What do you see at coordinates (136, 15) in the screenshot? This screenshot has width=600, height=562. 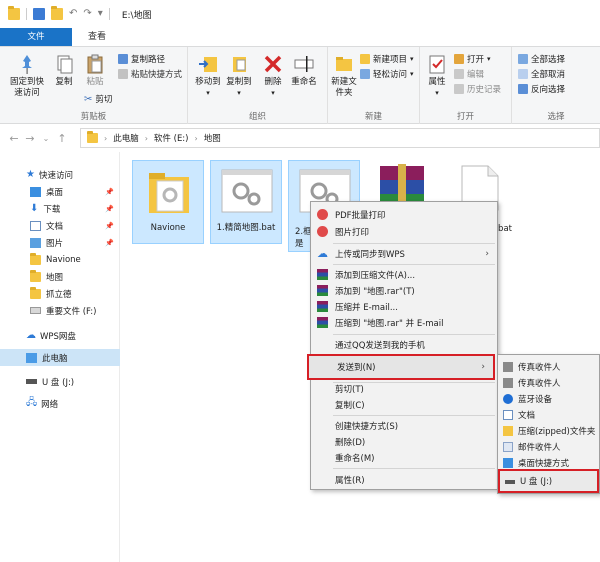 I see `window-title: E:\地图` at bounding box center [136, 15].